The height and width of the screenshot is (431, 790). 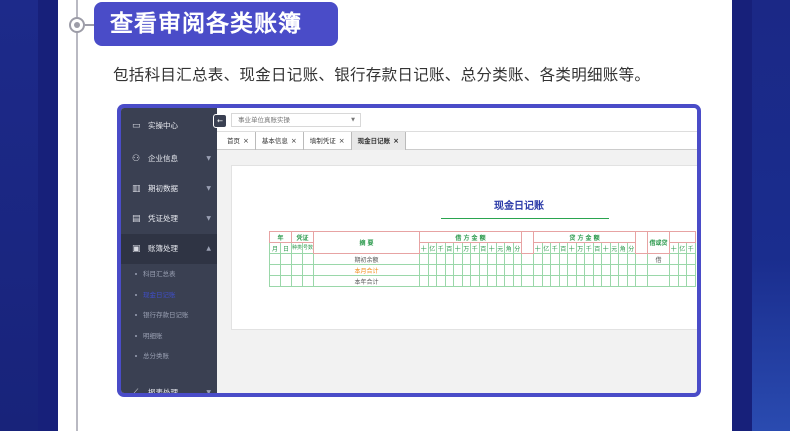 What do you see at coordinates (220, 121) in the screenshot?
I see `sidebar-collapse-button: ←` at bounding box center [220, 121].